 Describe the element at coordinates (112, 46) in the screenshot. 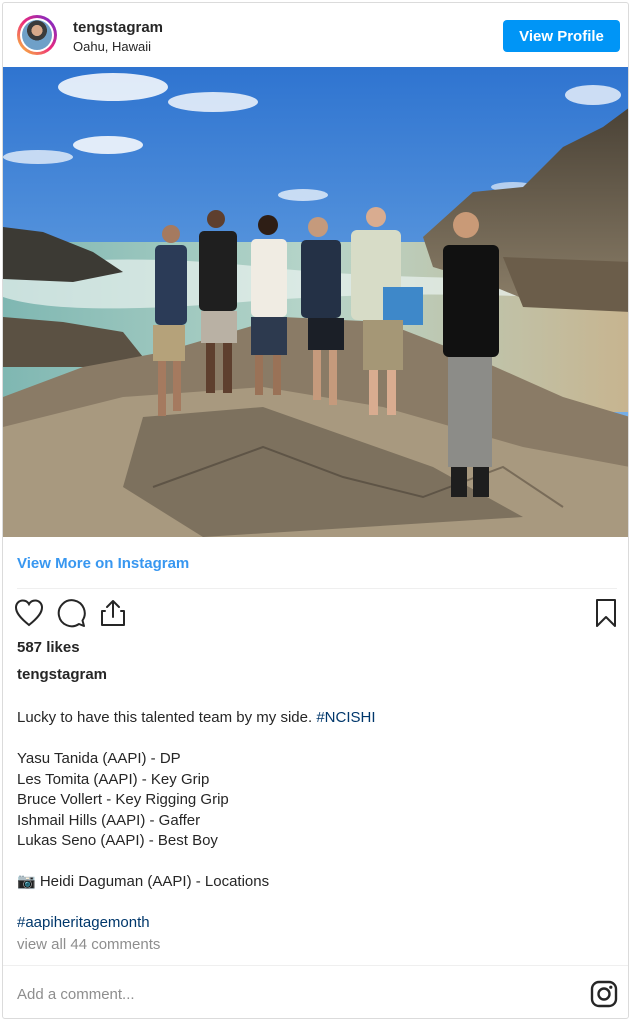

I see `header-location: Oahu, Hawaii` at that location.